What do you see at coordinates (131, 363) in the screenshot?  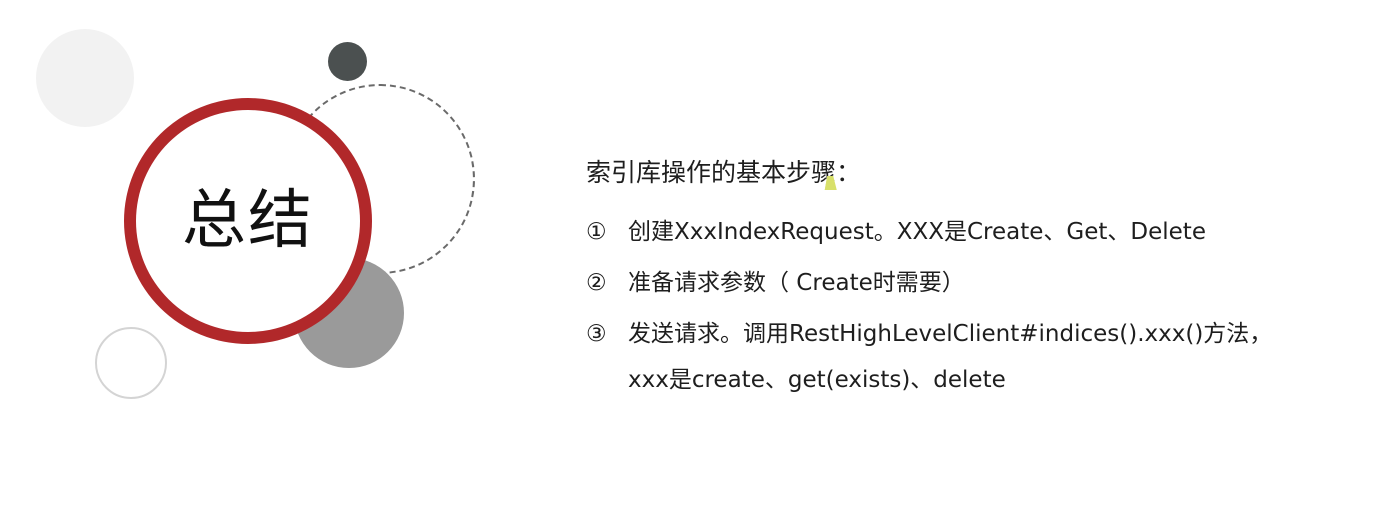 I see `decorative-circle-outline` at bounding box center [131, 363].